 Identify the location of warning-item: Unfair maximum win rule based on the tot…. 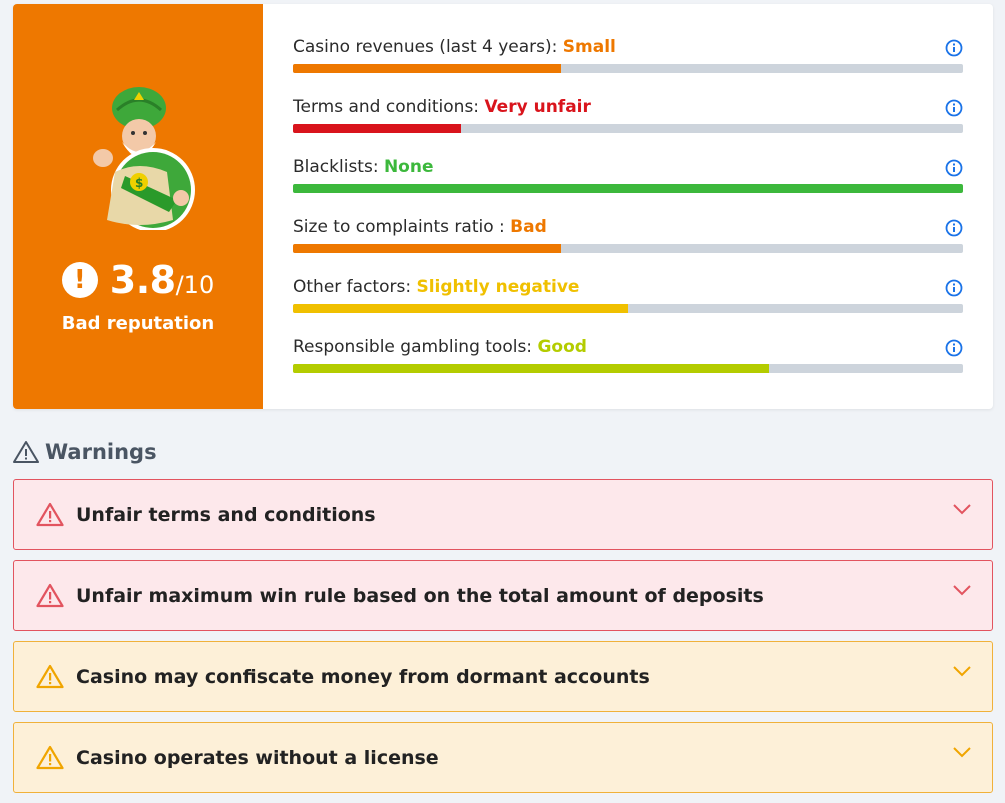
(503, 595).